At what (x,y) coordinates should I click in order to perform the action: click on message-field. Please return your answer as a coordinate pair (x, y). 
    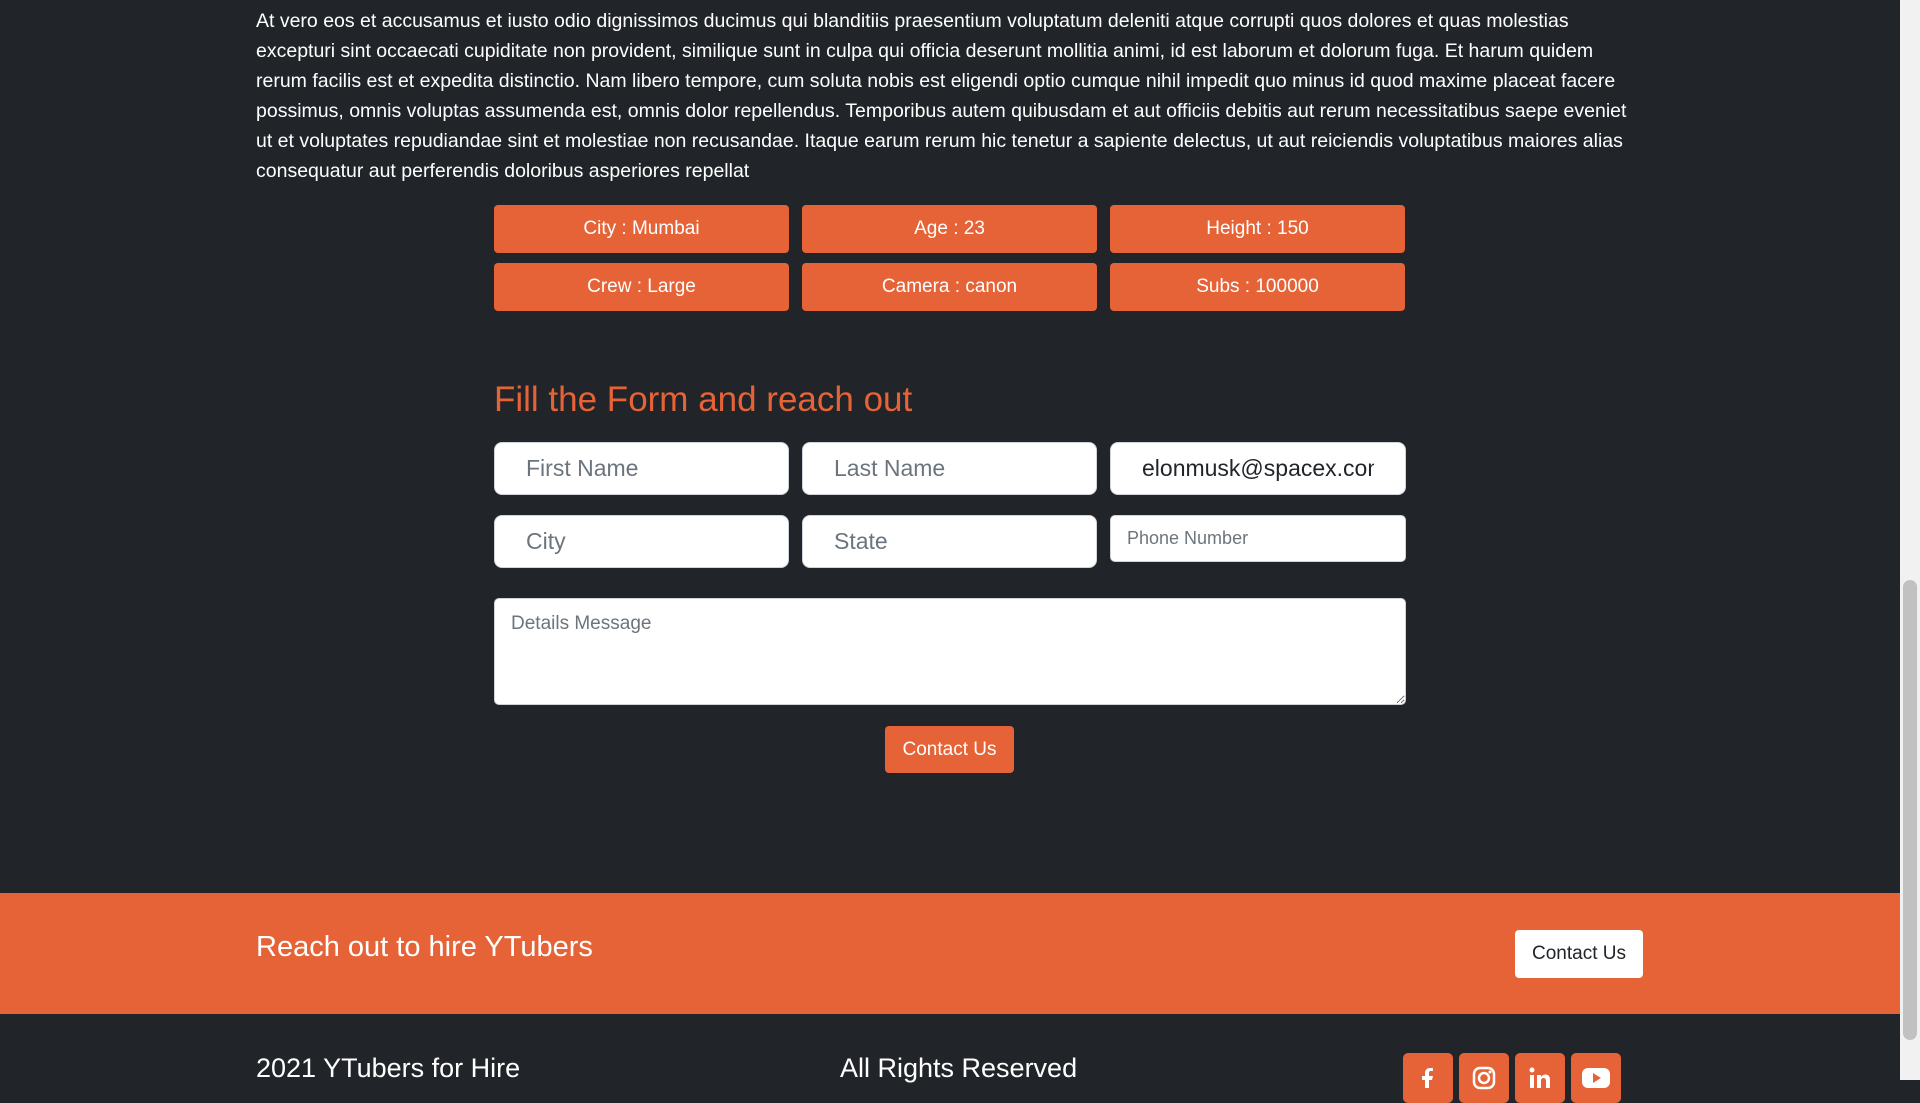
    Looking at the image, I should click on (950, 651).